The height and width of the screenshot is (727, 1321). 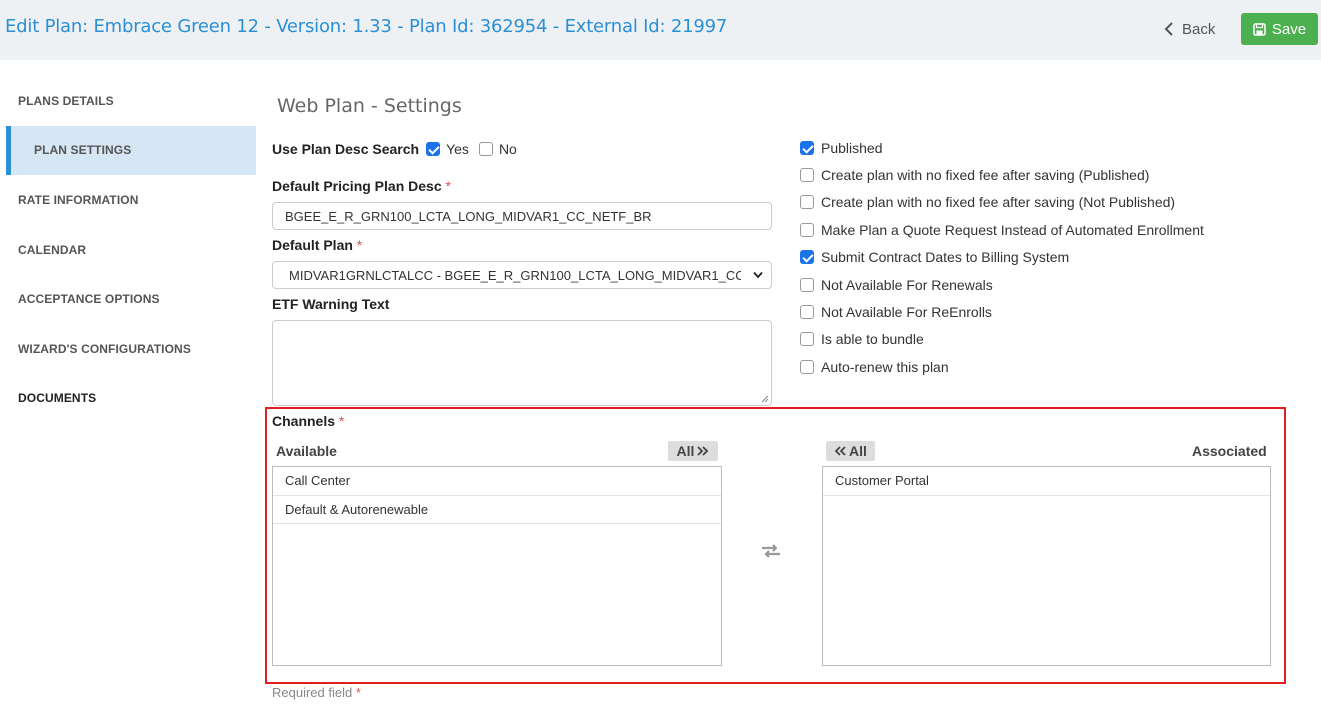 I want to click on list-item: Customer Portal, so click(x=1046, y=481).